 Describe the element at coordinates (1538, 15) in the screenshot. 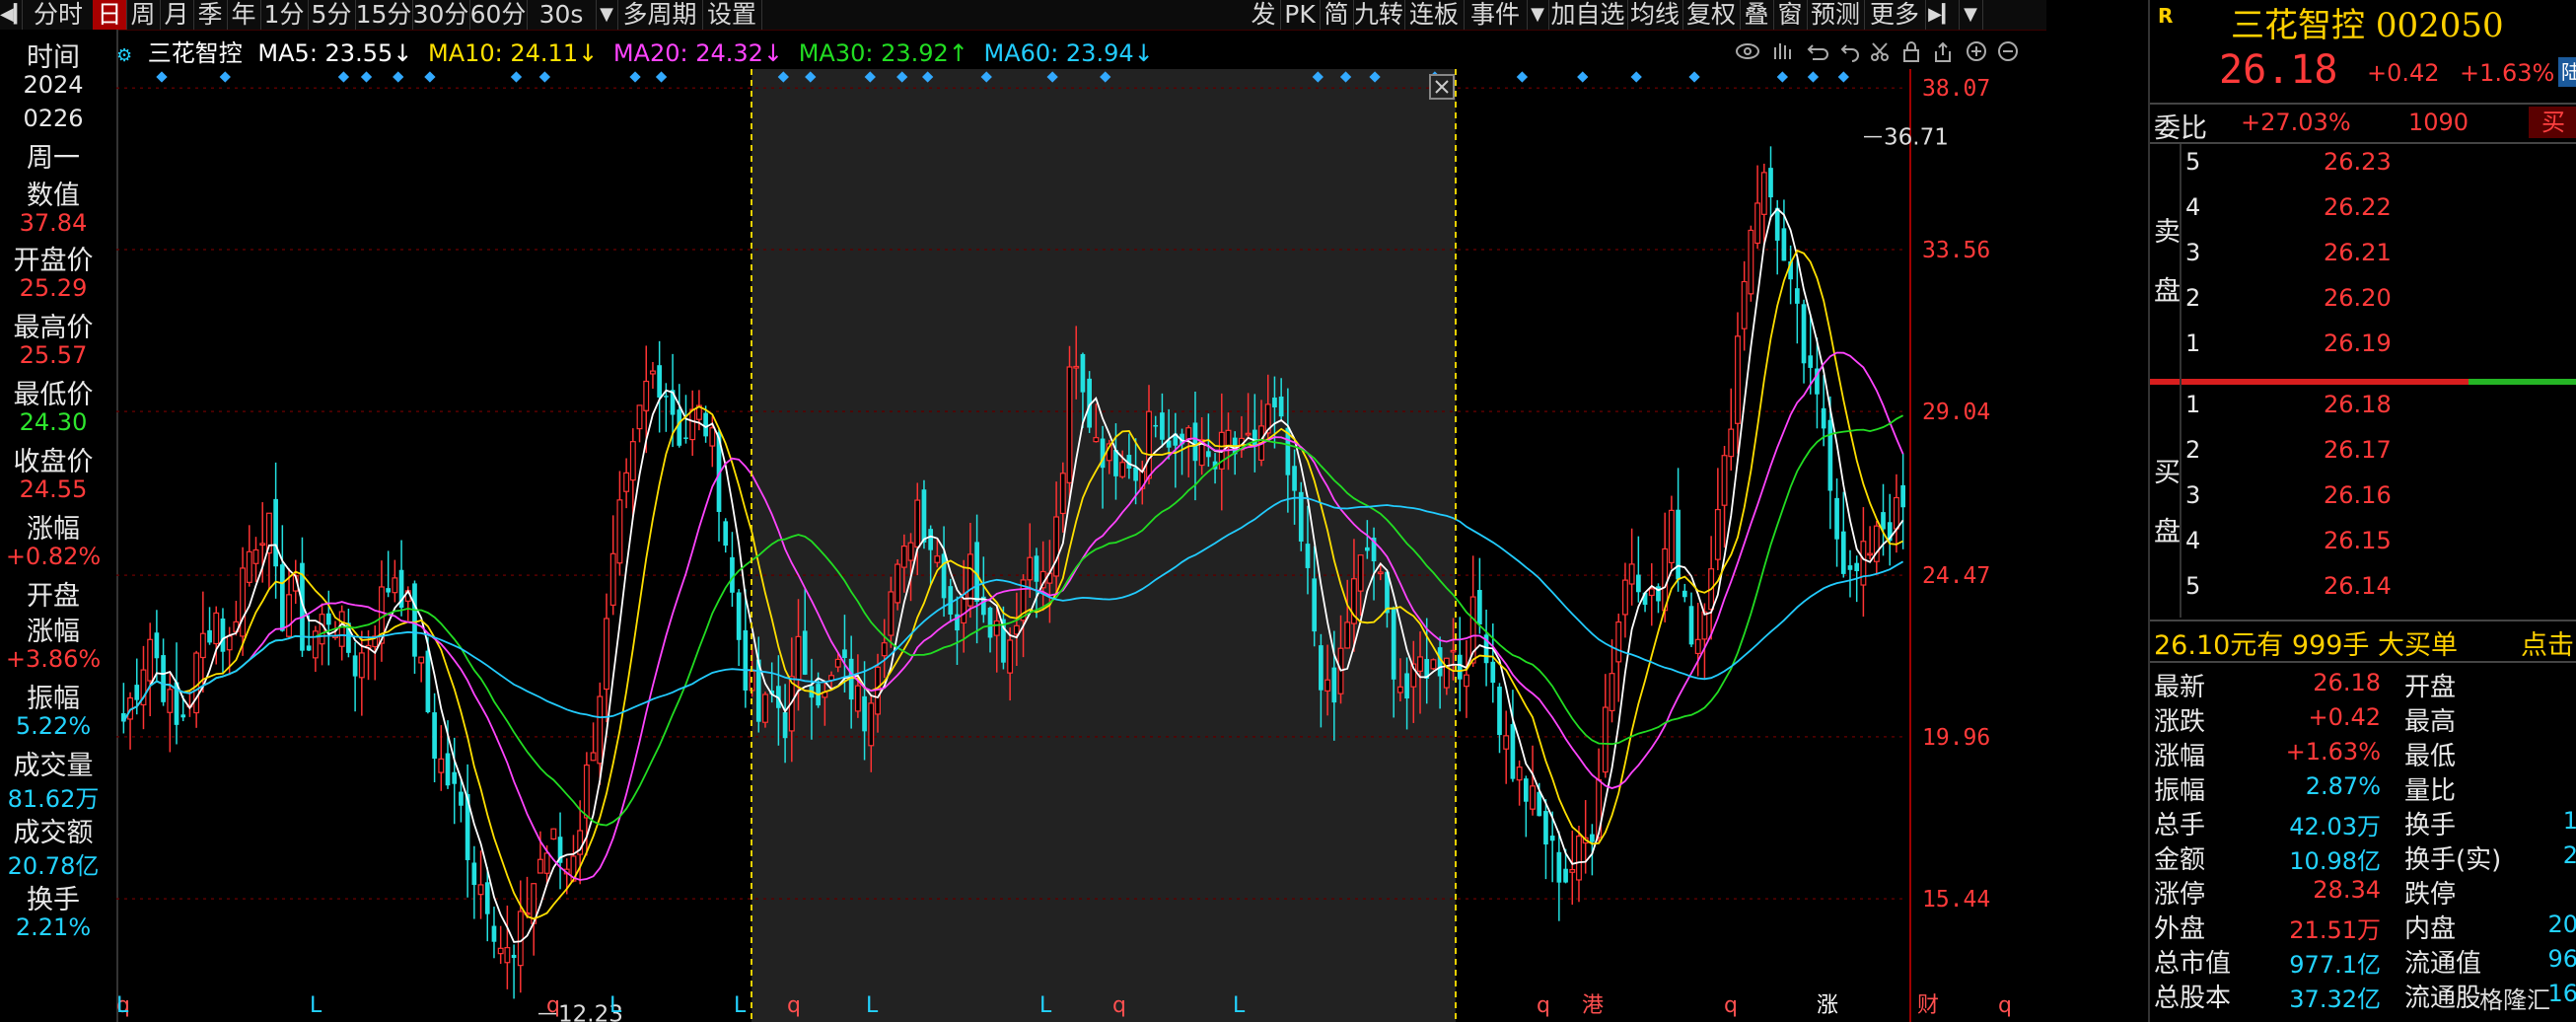

I see `event-dropdown-icon: ▼` at that location.